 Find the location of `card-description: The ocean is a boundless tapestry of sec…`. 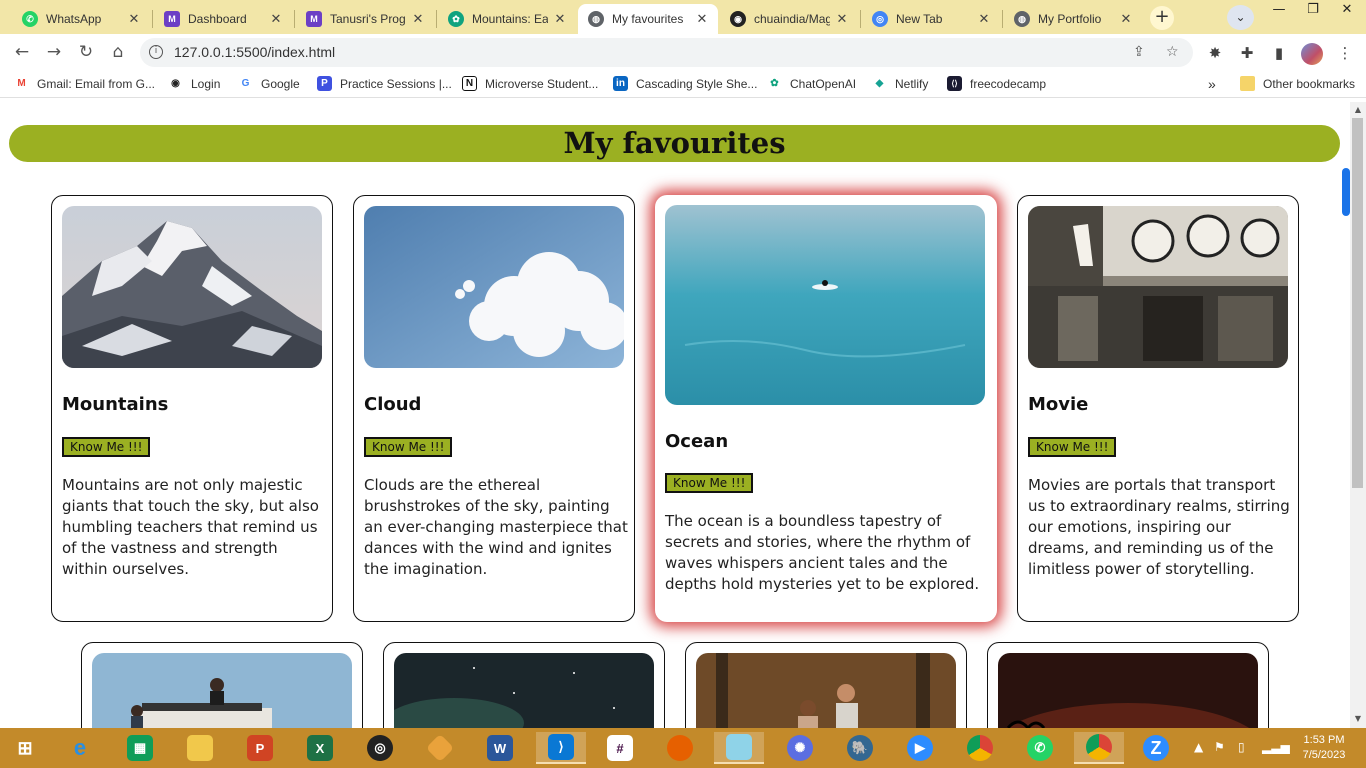

card-description: The ocean is a boundless tapestry of sec… is located at coordinates (822, 552).